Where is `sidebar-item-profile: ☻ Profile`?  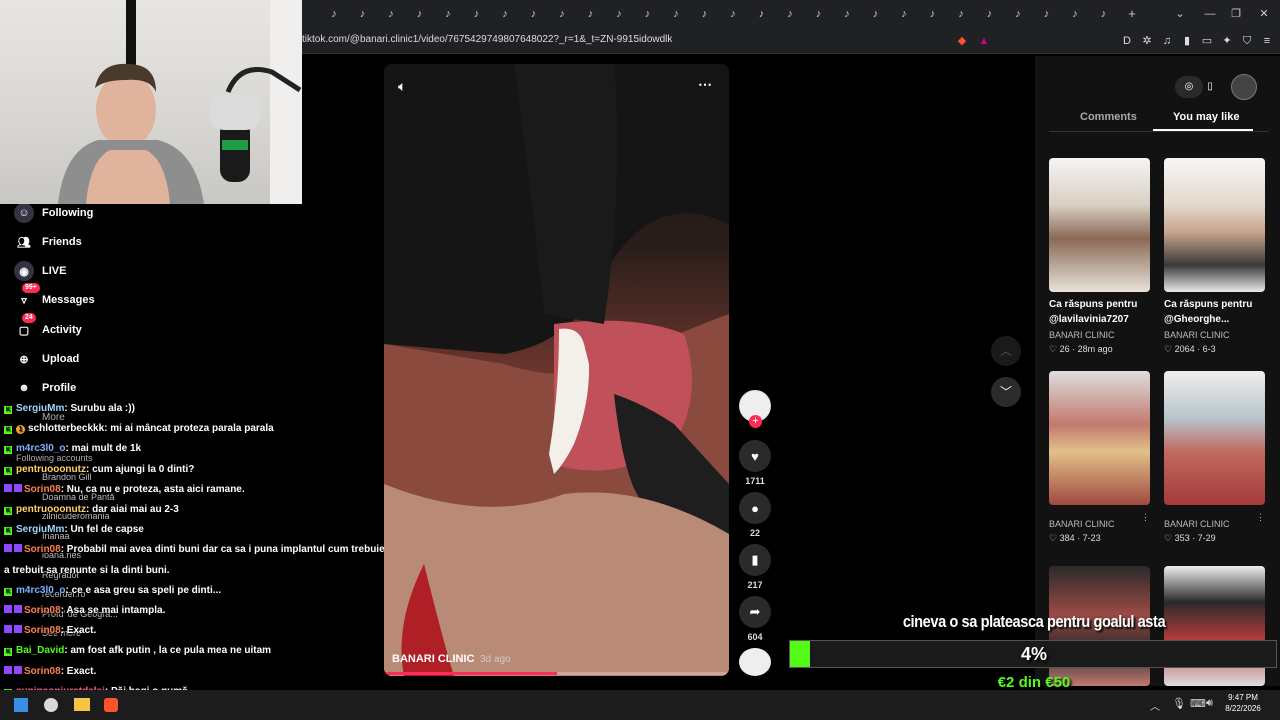
sidebar-item-profile: ☻ Profile is located at coordinates (45, 388).